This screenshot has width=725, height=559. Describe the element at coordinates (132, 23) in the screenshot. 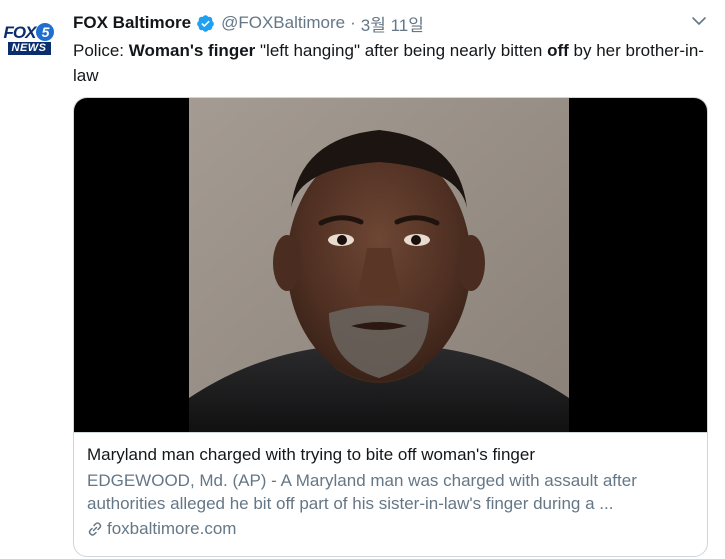

I see `author-name: FOX Baltimore` at that location.